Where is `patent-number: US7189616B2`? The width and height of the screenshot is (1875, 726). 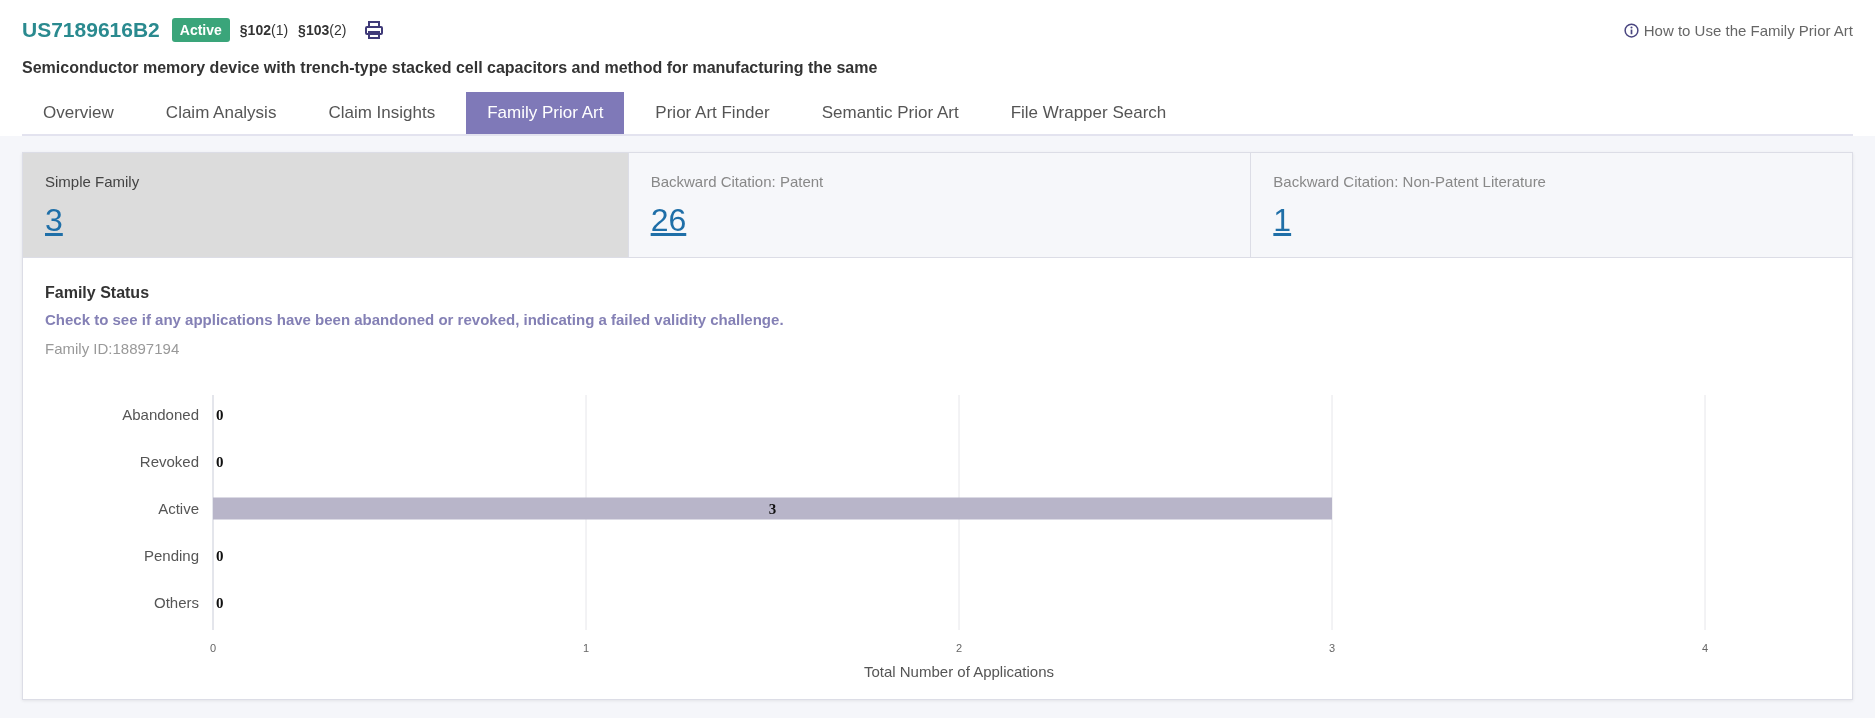
patent-number: US7189616B2 is located at coordinates (91, 30).